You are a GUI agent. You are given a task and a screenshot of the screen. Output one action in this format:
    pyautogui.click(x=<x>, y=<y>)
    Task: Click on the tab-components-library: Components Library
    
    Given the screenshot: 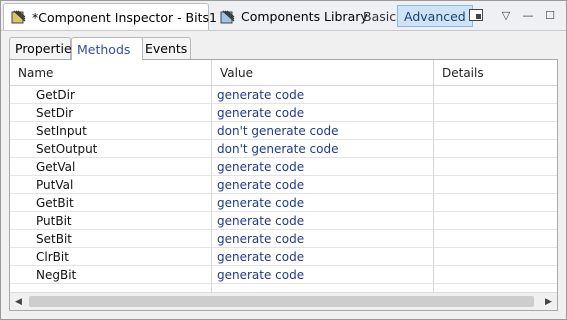 What is the action you would take?
    pyautogui.click(x=290, y=16)
    